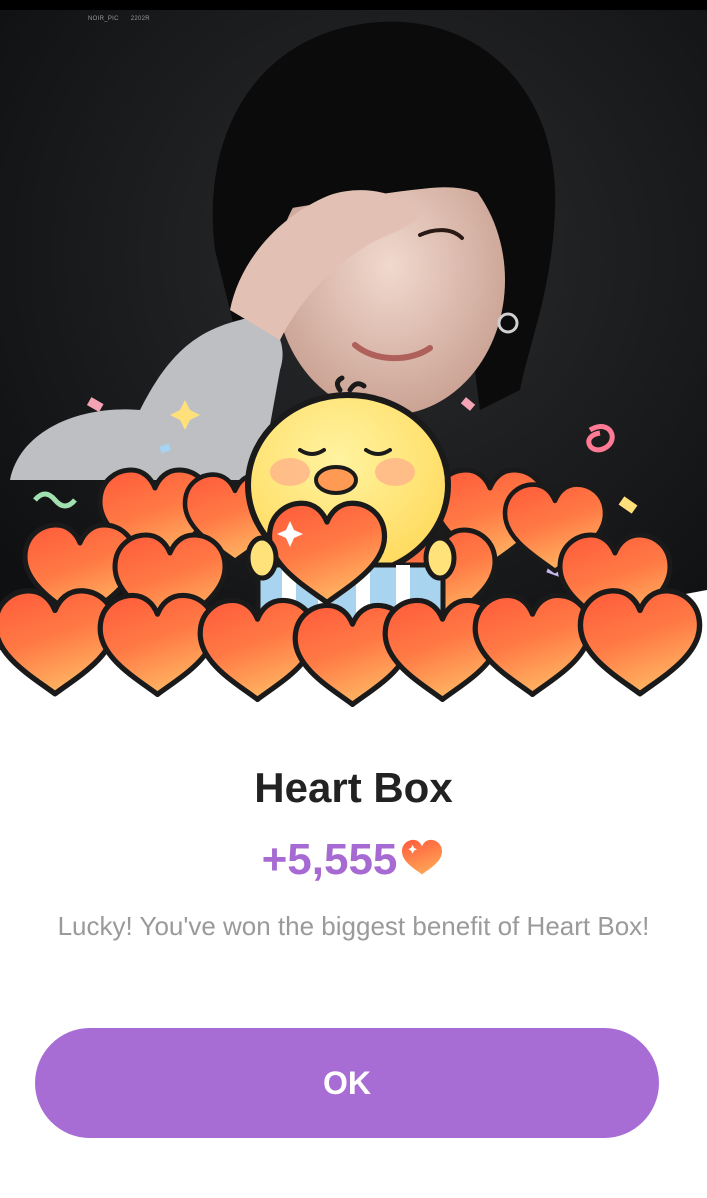  Describe the element at coordinates (353, 5) in the screenshot. I see `status-bar` at that location.